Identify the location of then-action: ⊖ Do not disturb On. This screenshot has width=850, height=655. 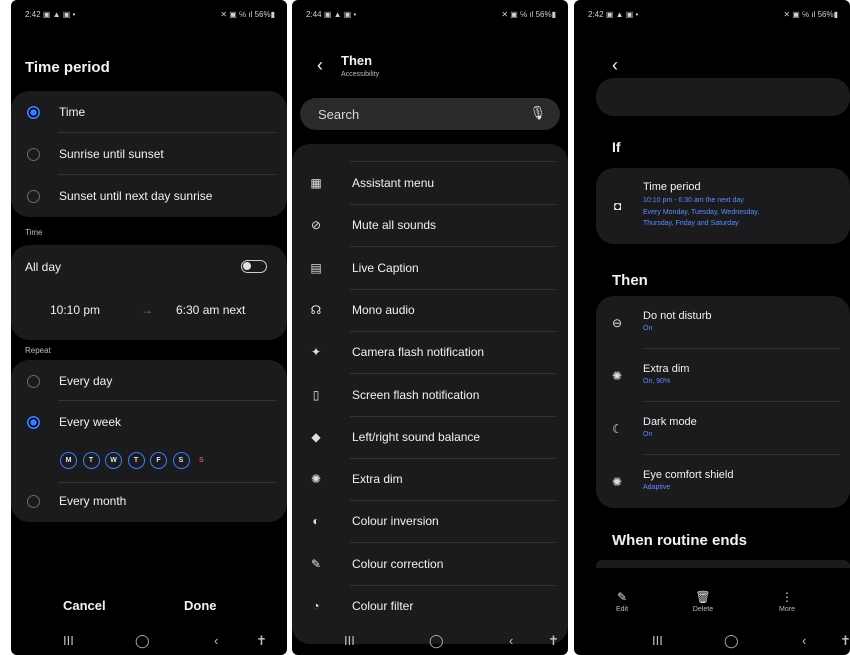
(723, 322).